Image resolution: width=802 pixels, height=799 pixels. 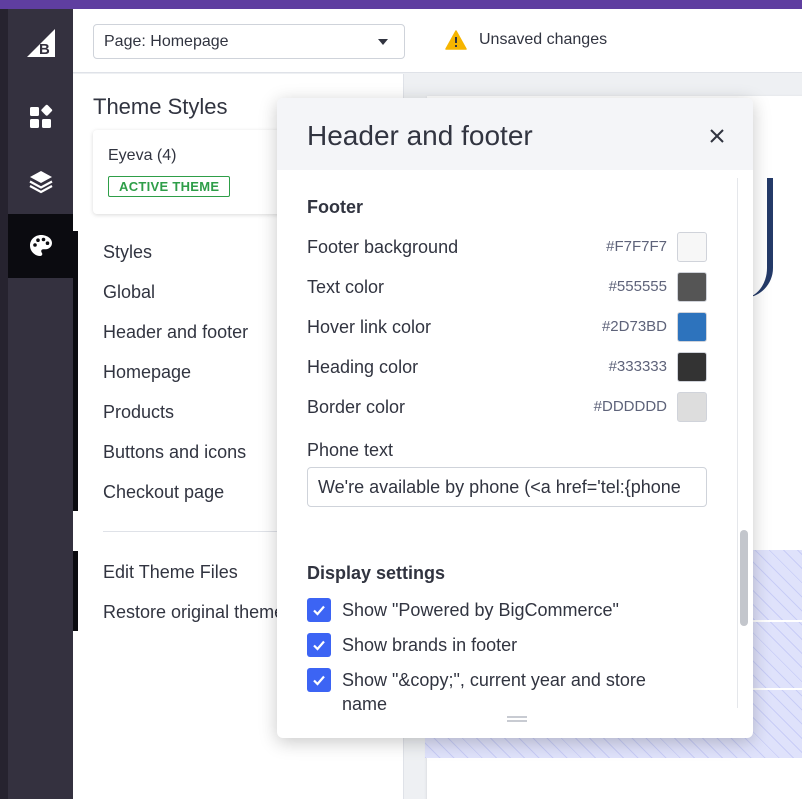 I want to click on color-label: Footer background, so click(x=383, y=247).